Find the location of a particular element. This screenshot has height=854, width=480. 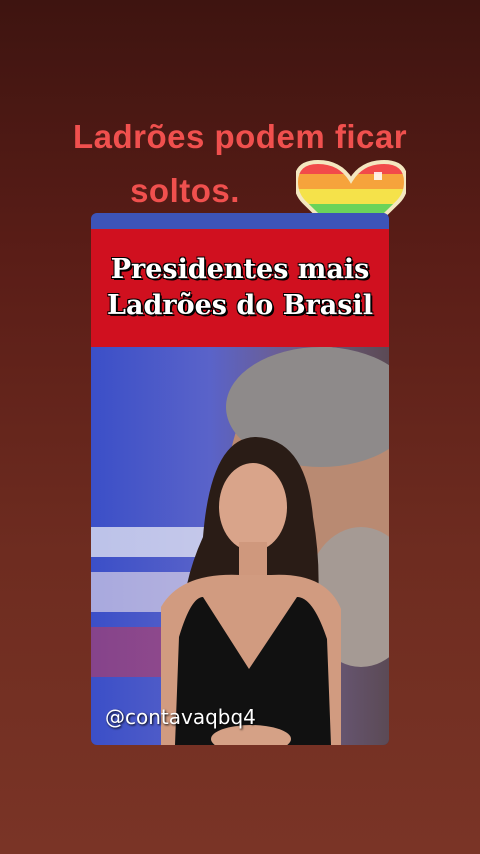

channel-watermark: @contavaqbq4 is located at coordinates (180, 717).